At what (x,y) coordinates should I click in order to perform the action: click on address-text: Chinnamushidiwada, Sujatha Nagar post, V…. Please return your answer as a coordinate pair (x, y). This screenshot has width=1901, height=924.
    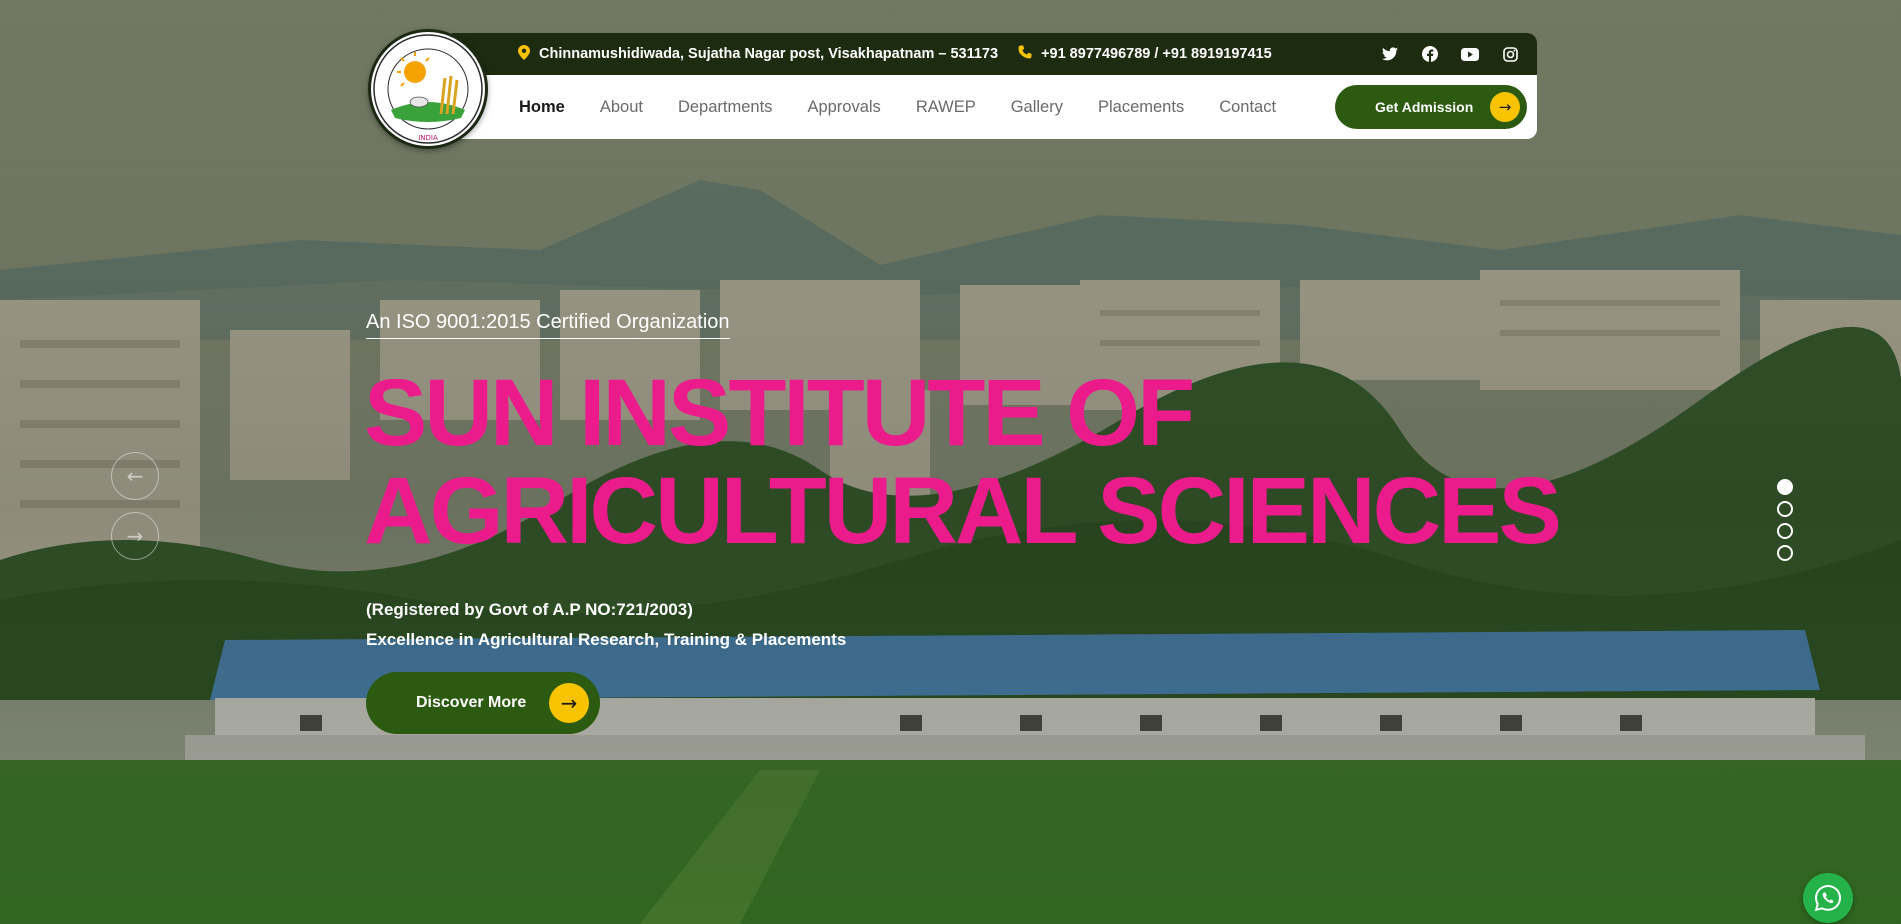
    Looking at the image, I should click on (769, 54).